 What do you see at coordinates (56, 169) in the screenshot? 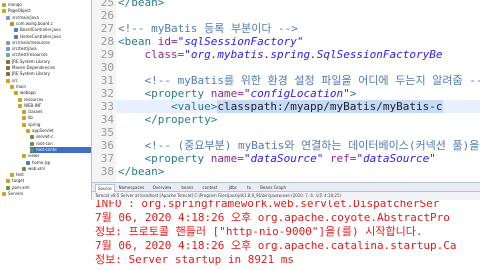
I see `tree-item: web.xml` at bounding box center [56, 169].